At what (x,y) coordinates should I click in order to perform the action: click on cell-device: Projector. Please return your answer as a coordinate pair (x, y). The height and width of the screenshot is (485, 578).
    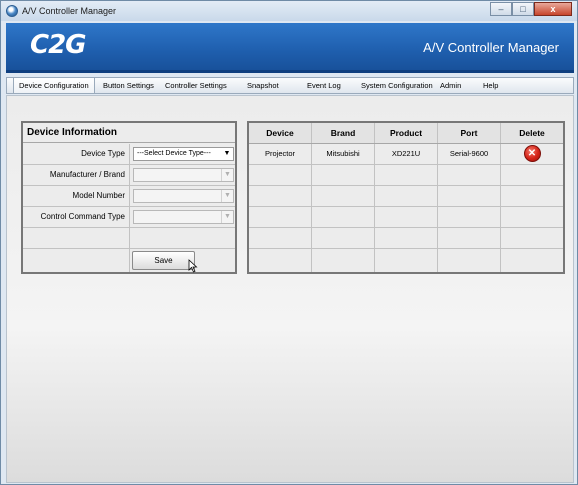
    Looking at the image, I should click on (280, 154).